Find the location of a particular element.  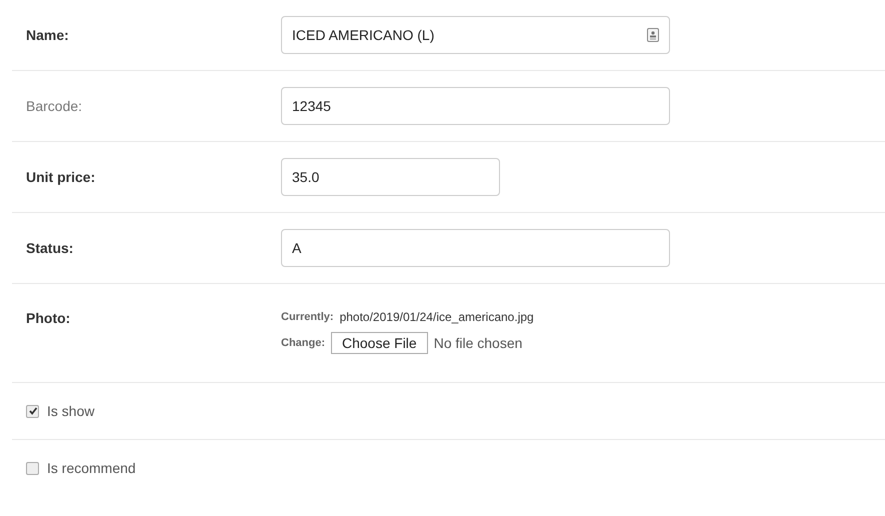

checkbox-label: Is recommend is located at coordinates (91, 468).